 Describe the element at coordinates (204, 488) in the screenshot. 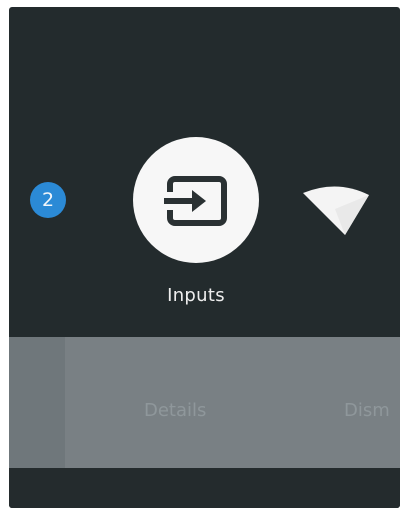

I see `bottom-strip` at that location.